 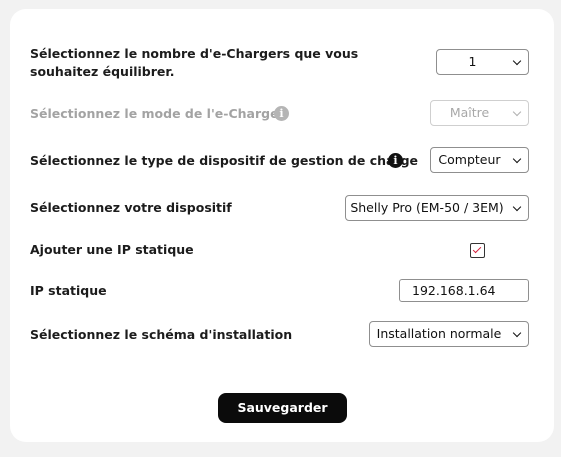 I want to click on charger-mode-label: Sélectionnez le mode de l'e-Charger, so click(x=157, y=113).